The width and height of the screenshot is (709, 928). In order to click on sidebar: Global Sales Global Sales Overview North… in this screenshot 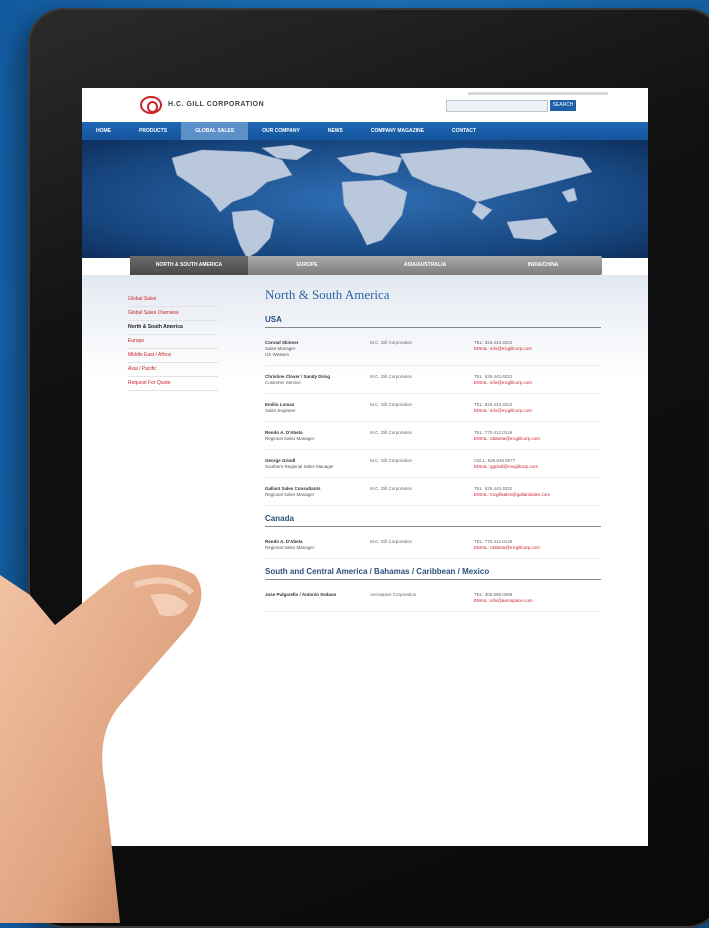, I will do `click(173, 342)`.